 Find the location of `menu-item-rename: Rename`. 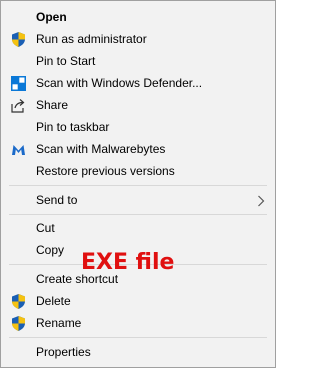

menu-item-rename: Rename is located at coordinates (138, 323).